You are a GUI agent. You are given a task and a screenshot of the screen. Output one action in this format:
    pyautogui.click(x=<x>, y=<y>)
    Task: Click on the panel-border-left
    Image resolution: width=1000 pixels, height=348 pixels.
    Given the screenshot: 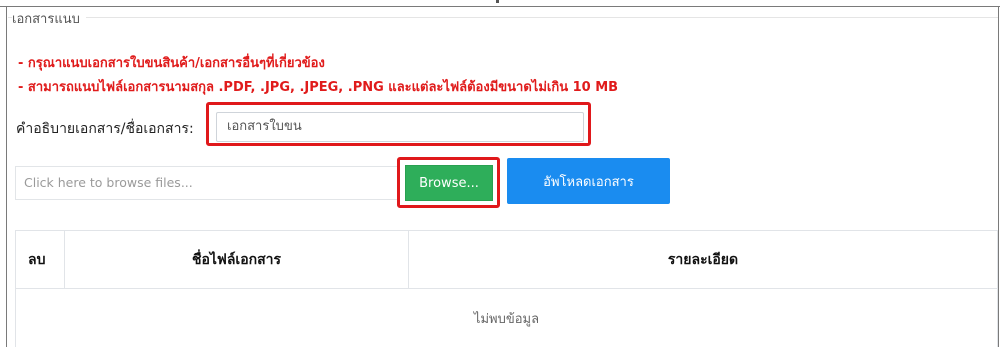 What is the action you would take?
    pyautogui.click(x=6, y=176)
    